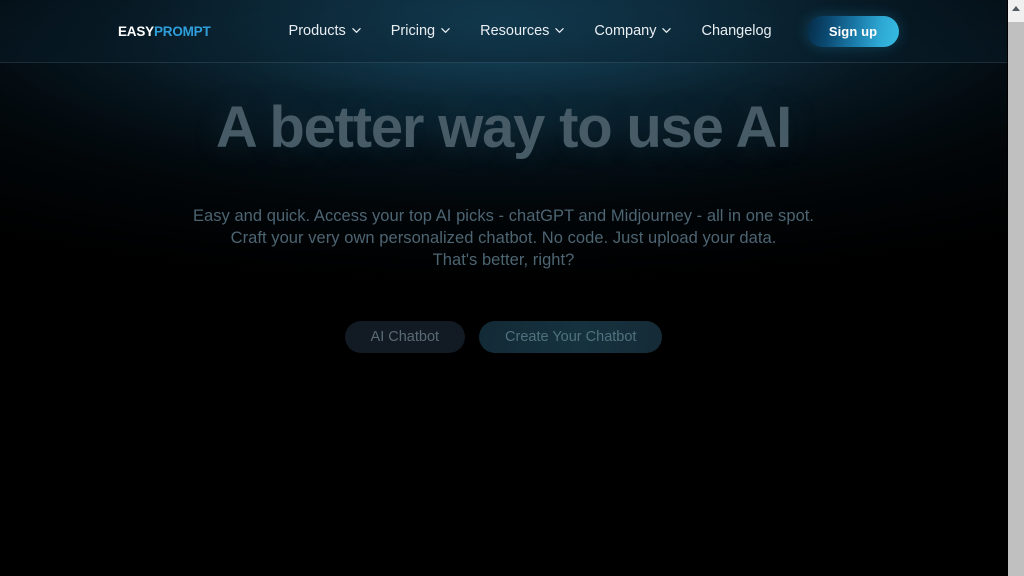  Describe the element at coordinates (515, 30) in the screenshot. I see `nav-item-label: Resources` at that location.